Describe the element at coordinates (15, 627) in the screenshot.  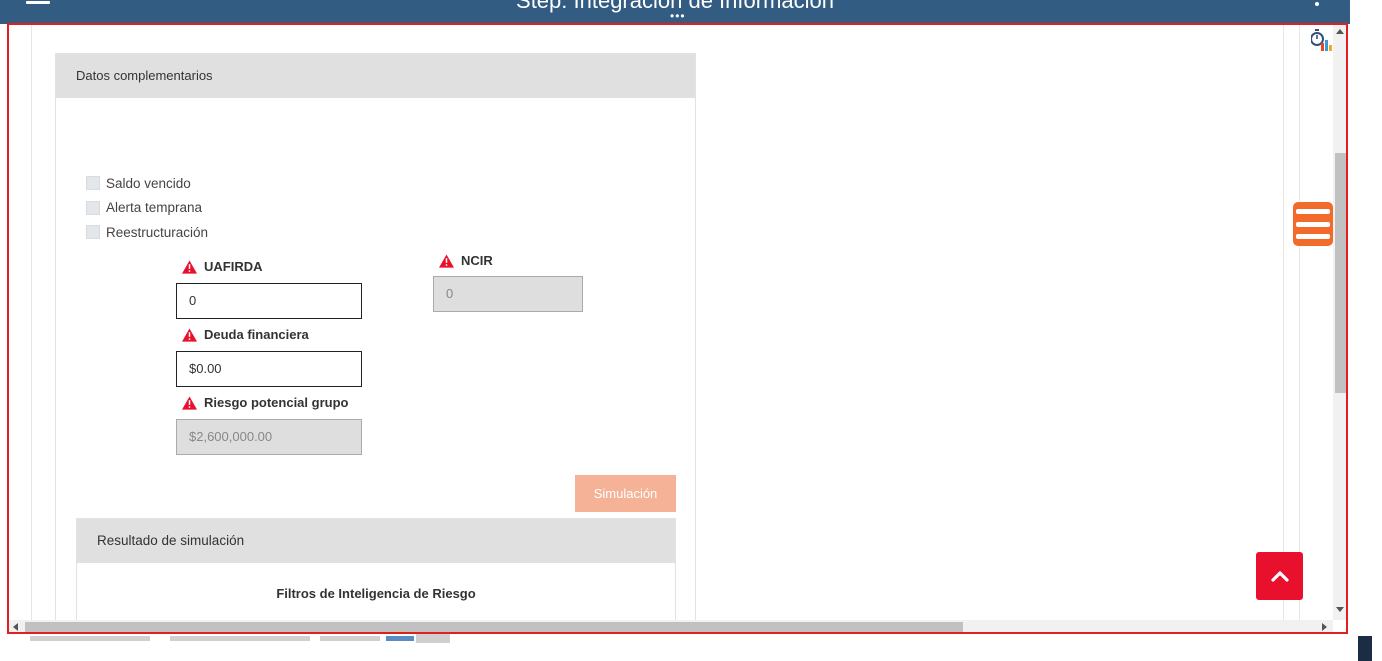
I see `scroll-left-arrow-icon` at that location.